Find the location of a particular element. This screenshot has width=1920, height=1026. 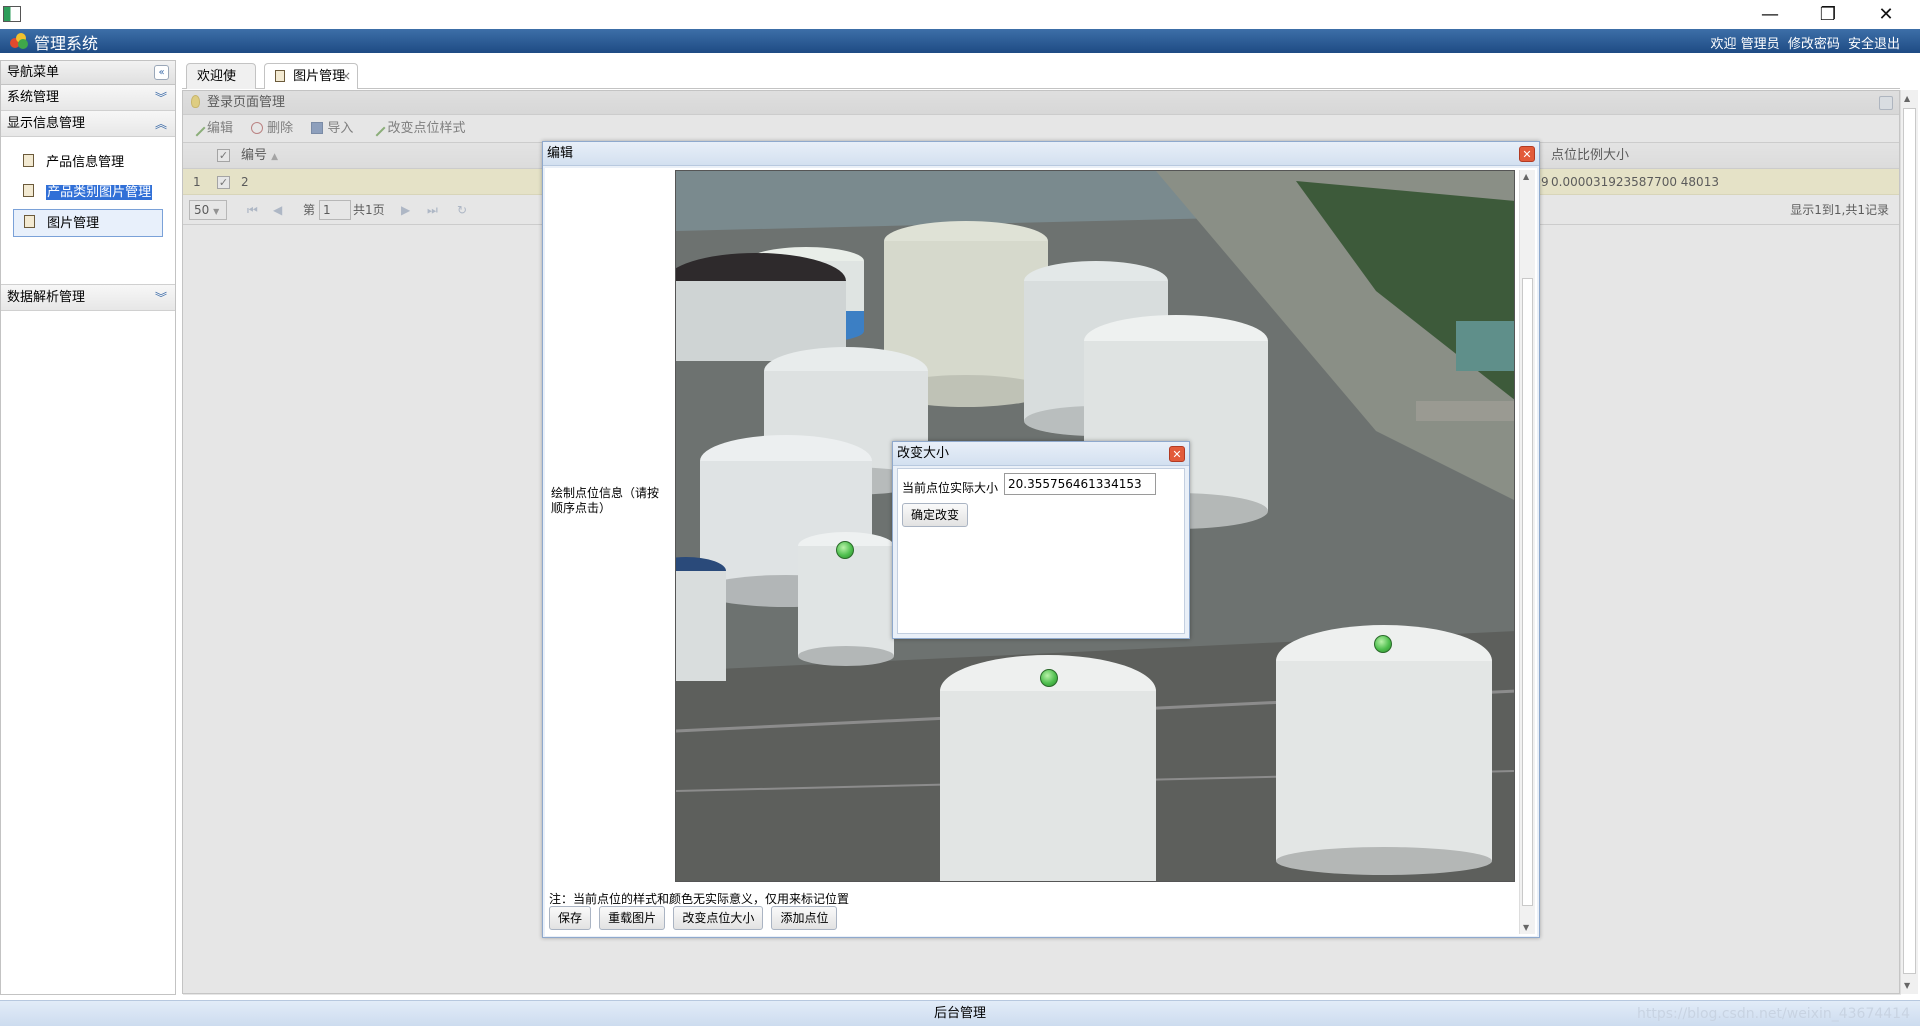

note-text: 注：当前点位的样式和颜色无实际意义，仅用来标记位置 is located at coordinates (699, 899).